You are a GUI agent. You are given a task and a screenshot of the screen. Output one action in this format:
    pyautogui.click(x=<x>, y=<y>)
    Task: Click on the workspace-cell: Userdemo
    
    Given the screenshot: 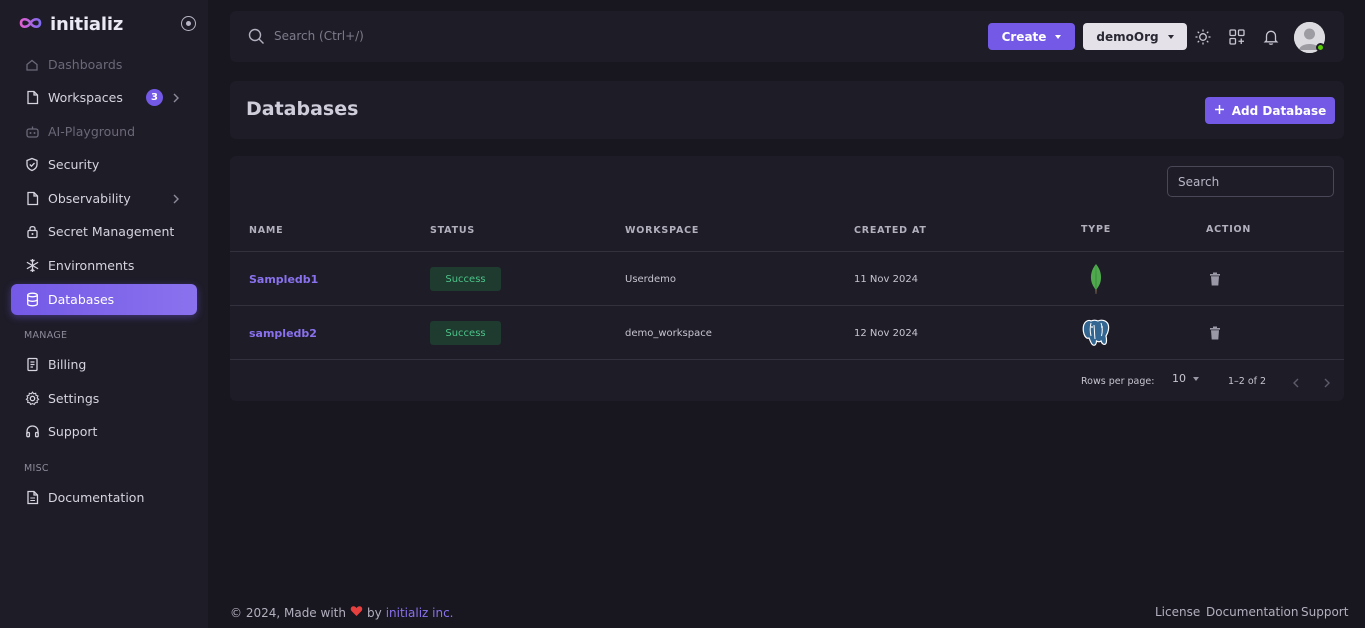 What is the action you would take?
    pyautogui.click(x=650, y=279)
    